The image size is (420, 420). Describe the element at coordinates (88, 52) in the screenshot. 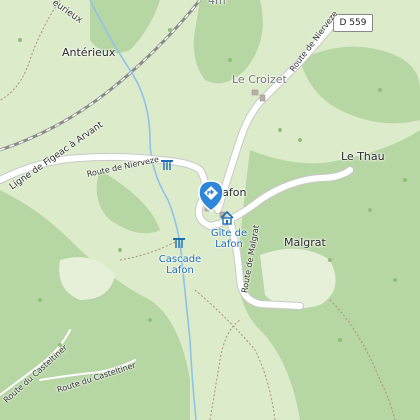

I see `place-label-anterieux: Antérieux` at that location.